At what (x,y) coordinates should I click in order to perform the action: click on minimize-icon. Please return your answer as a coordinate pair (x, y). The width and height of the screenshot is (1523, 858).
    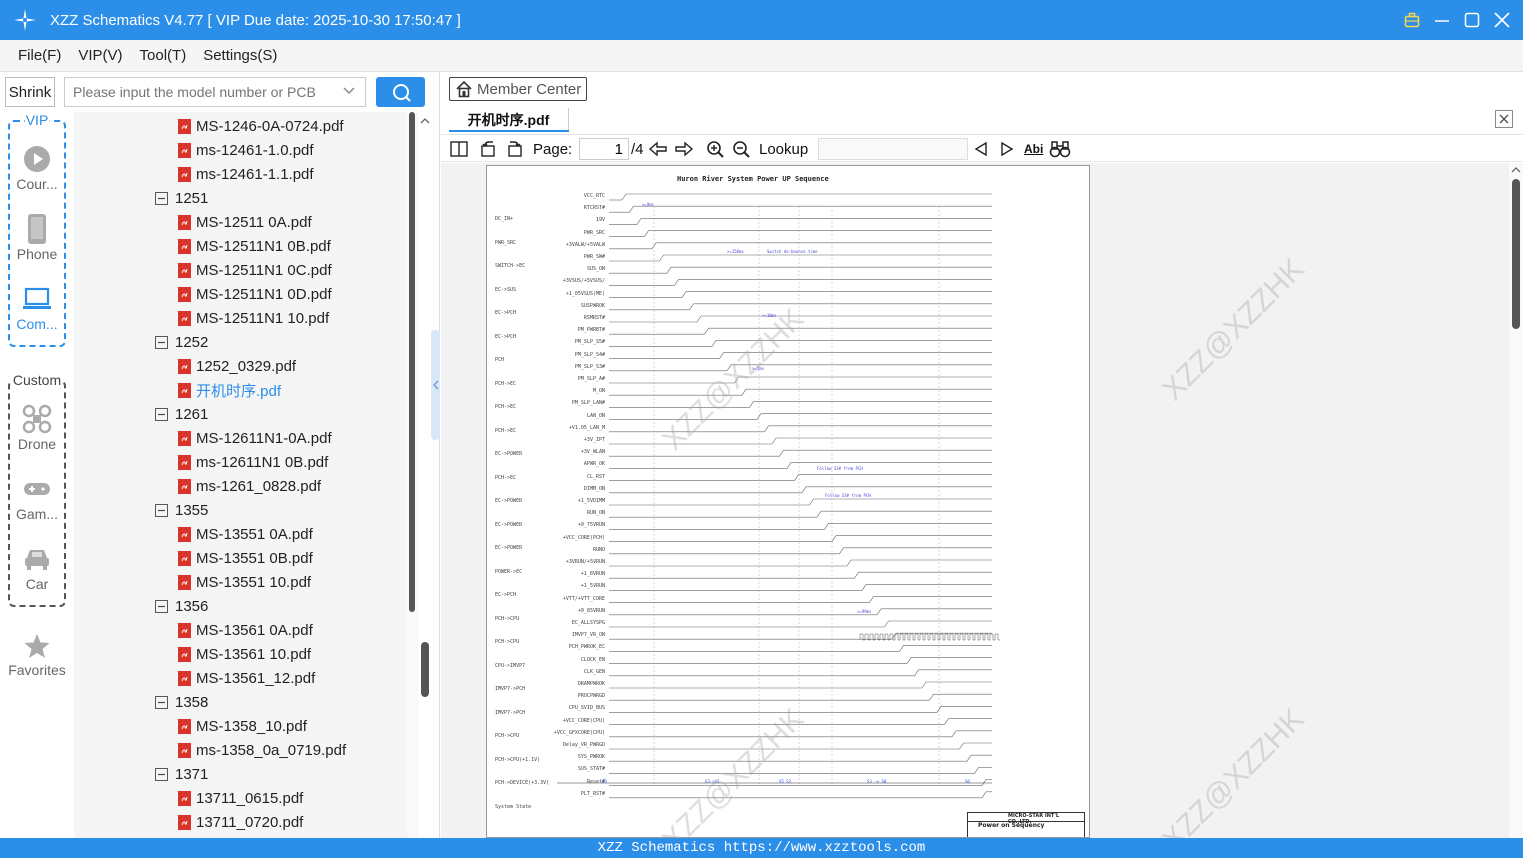
    Looking at the image, I should click on (1442, 20).